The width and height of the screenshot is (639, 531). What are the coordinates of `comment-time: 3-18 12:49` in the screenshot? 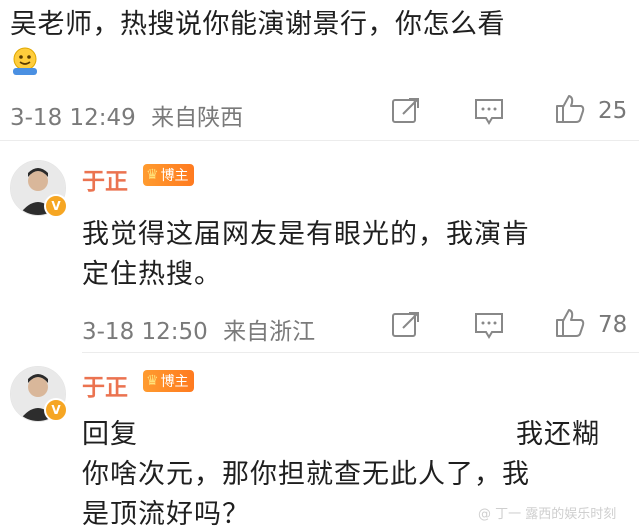 It's located at (73, 118).